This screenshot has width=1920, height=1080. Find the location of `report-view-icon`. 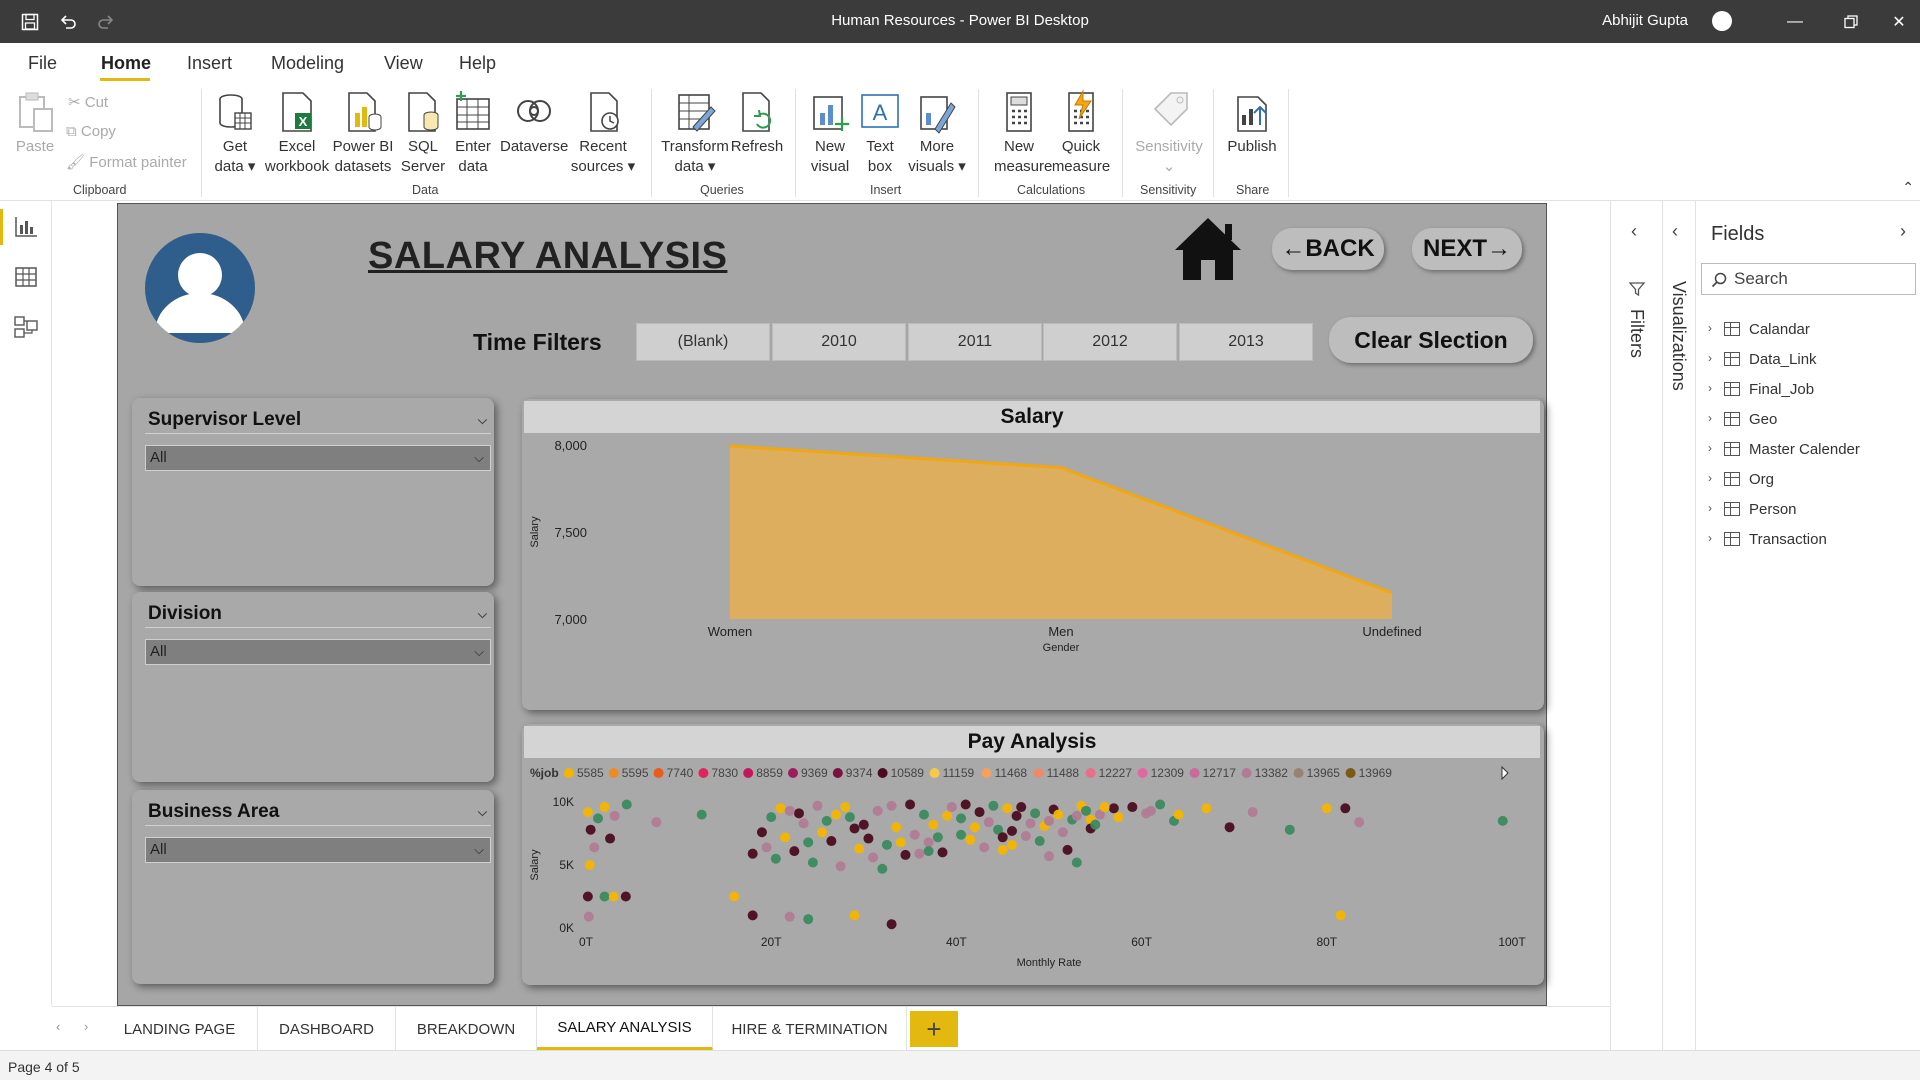

report-view-icon is located at coordinates (26, 227).